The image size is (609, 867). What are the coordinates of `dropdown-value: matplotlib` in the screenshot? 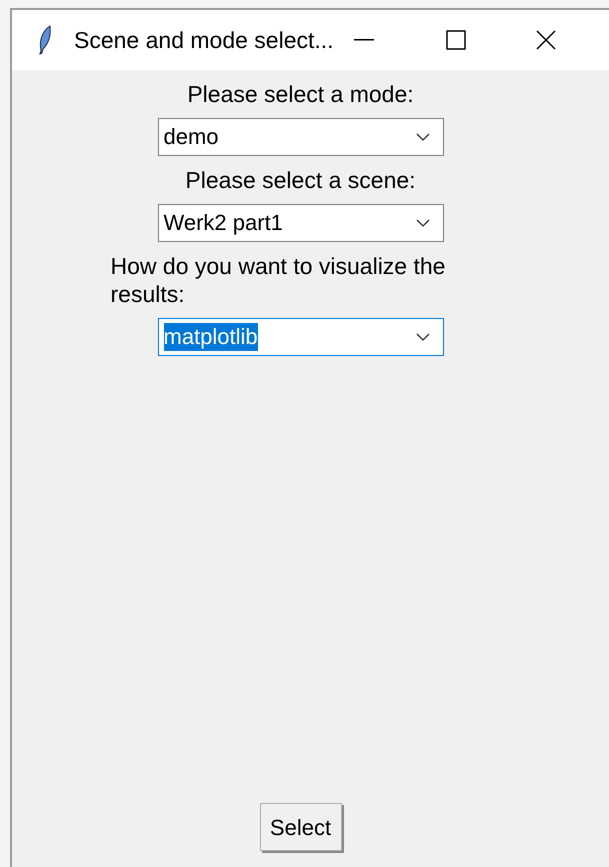 It's located at (211, 337).